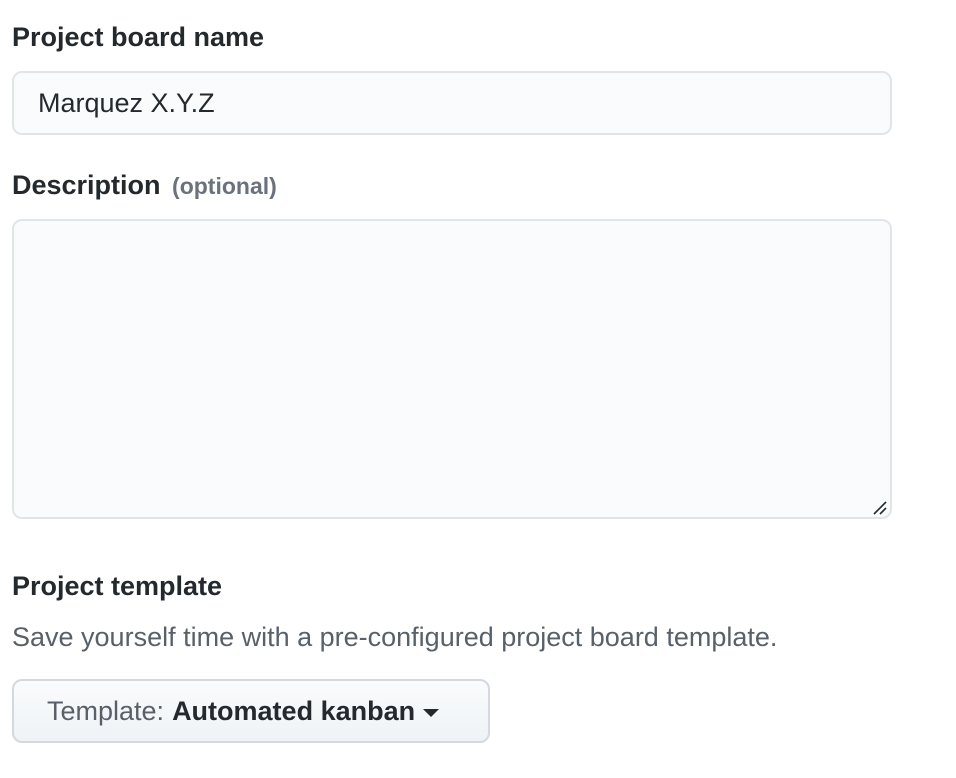  What do you see at coordinates (431, 713) in the screenshot?
I see `caret-down-icon` at bounding box center [431, 713].